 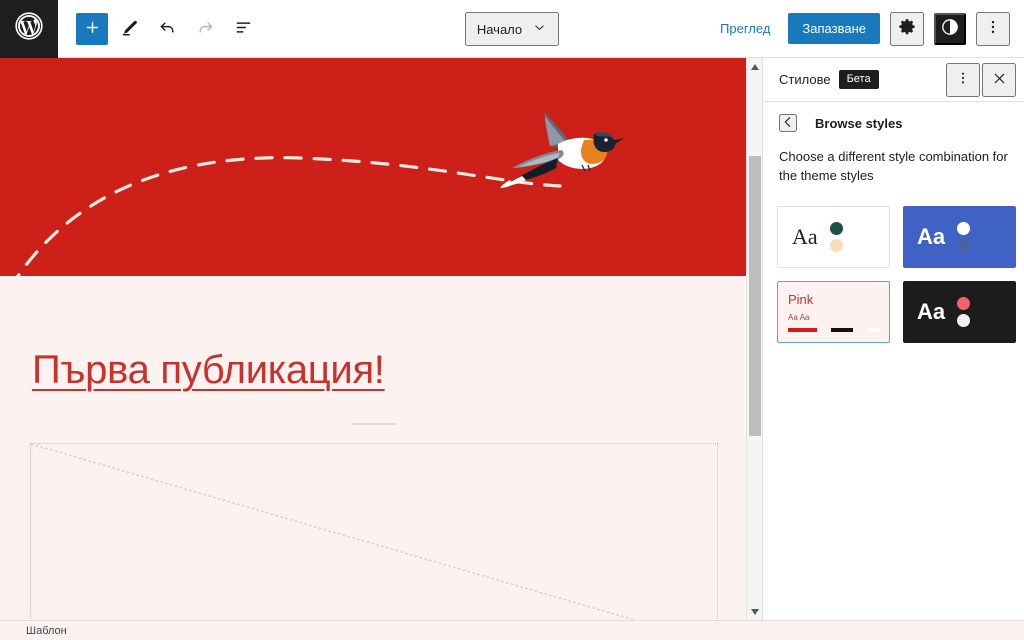 What do you see at coordinates (842, 330) in the screenshot?
I see `color-bar-secondary` at bounding box center [842, 330].